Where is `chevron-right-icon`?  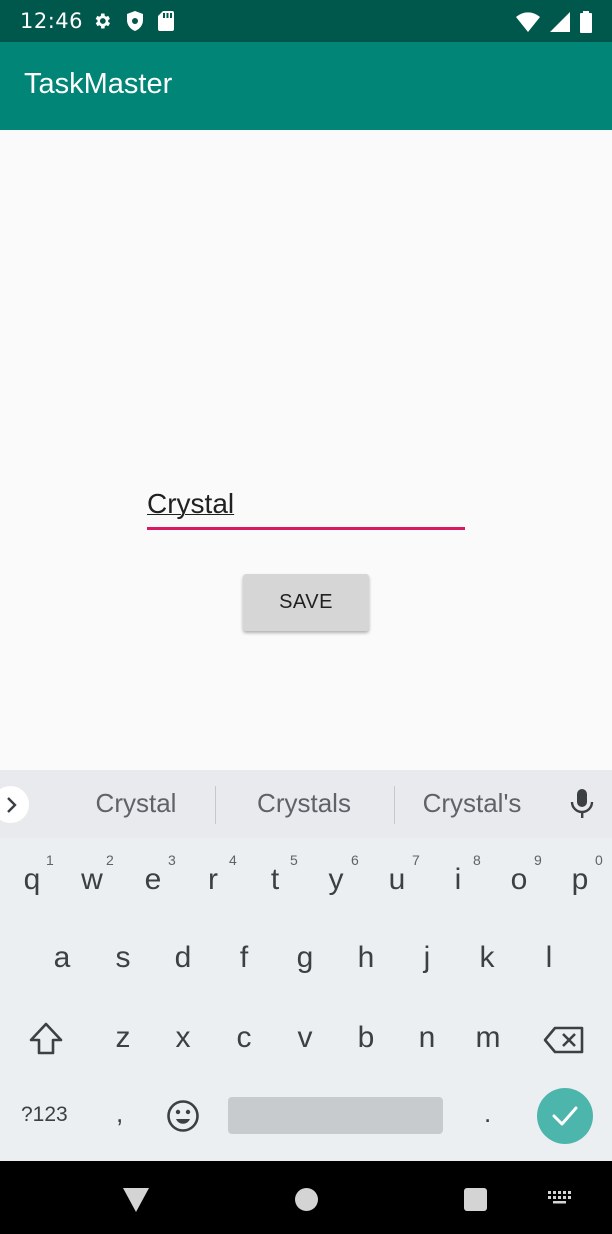
chevron-right-icon is located at coordinates (11, 804).